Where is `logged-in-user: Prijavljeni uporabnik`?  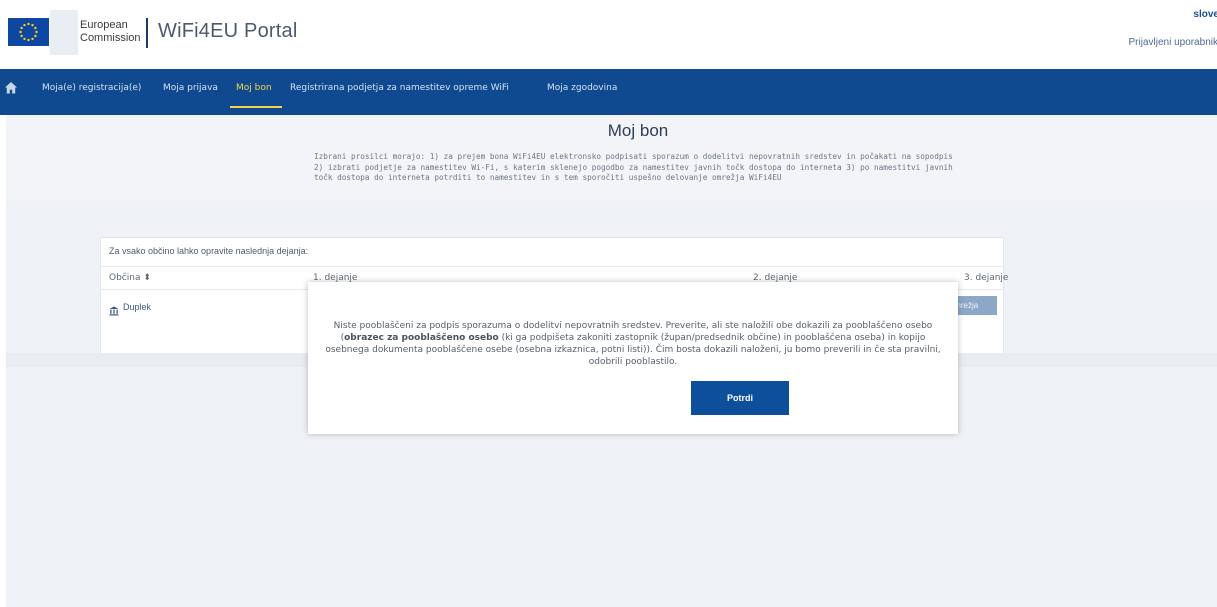 logged-in-user: Prijavljeni uporabnik is located at coordinates (1173, 42).